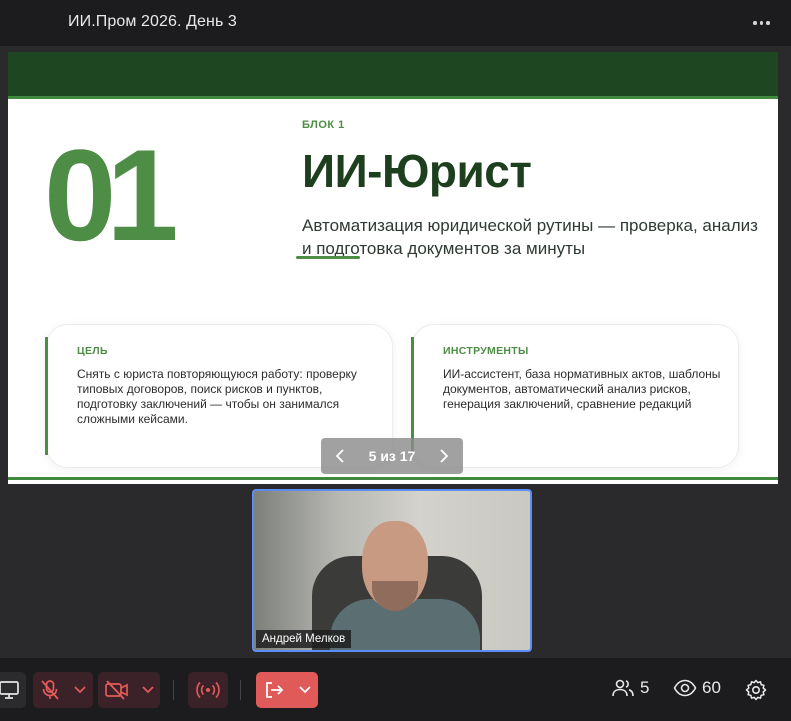 The image size is (791, 721). What do you see at coordinates (393, 478) in the screenshot?
I see `slide-bottom-line` at bounding box center [393, 478].